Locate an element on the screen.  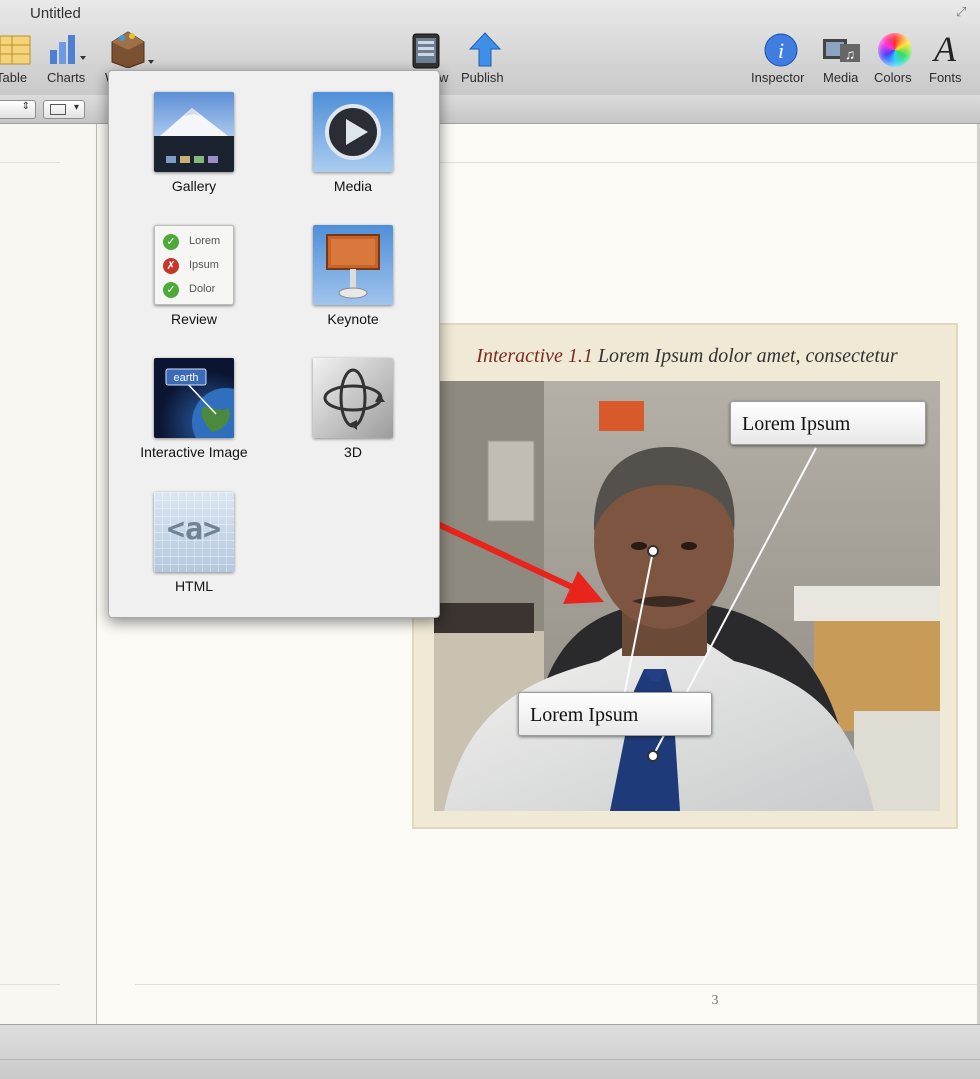
status-divider is located at coordinates (490, 1059).